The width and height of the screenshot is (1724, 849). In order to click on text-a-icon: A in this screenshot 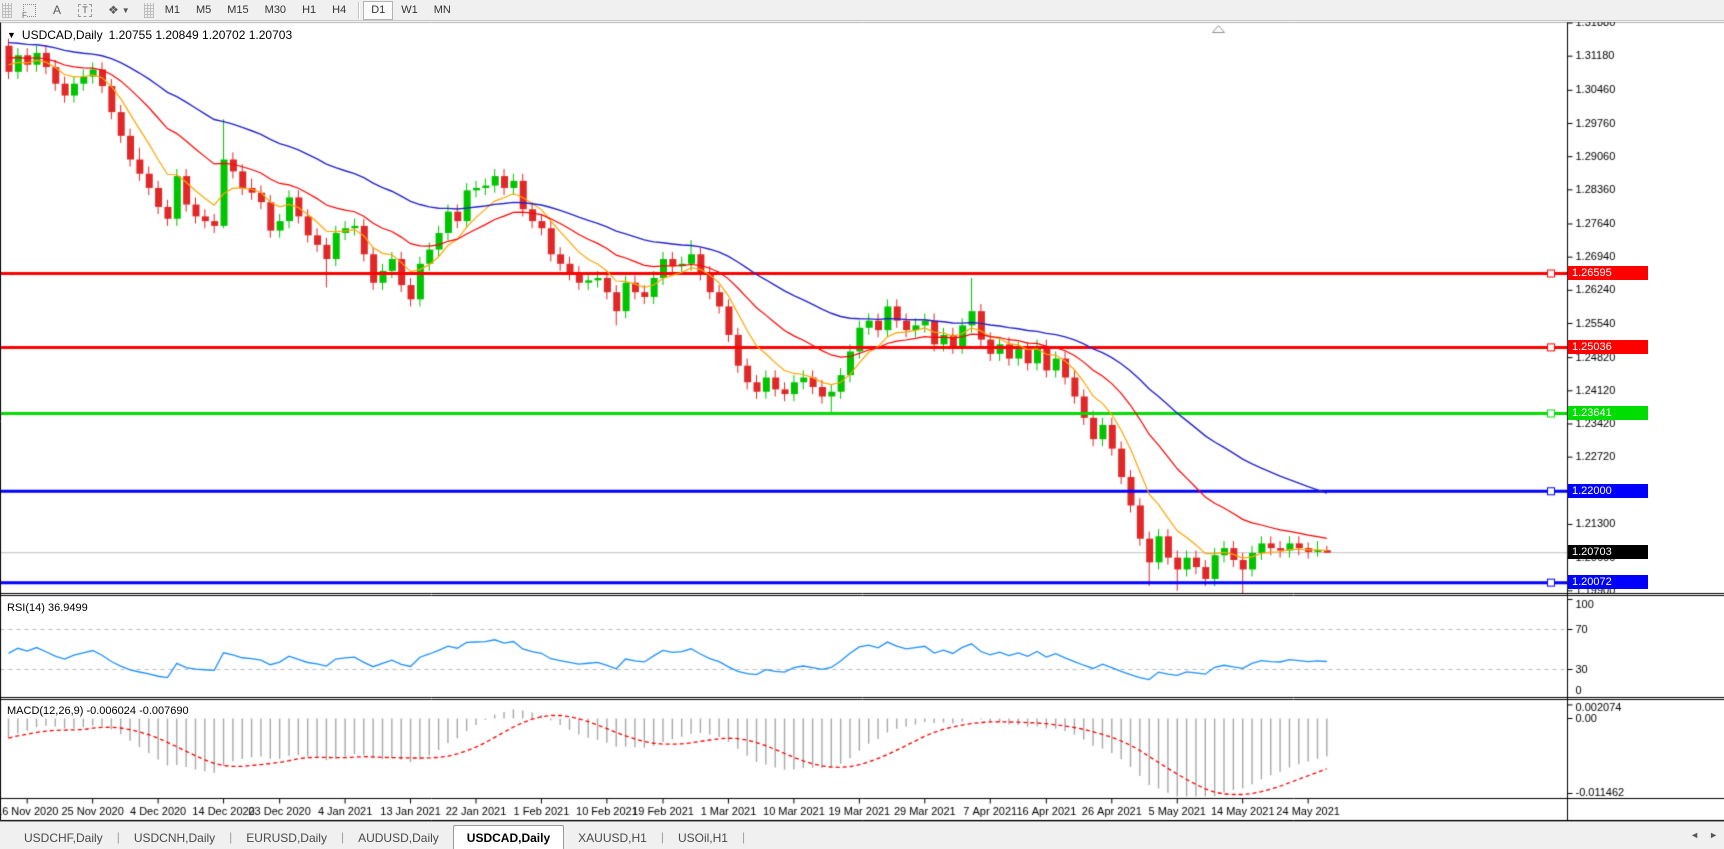, I will do `click(56, 10)`.